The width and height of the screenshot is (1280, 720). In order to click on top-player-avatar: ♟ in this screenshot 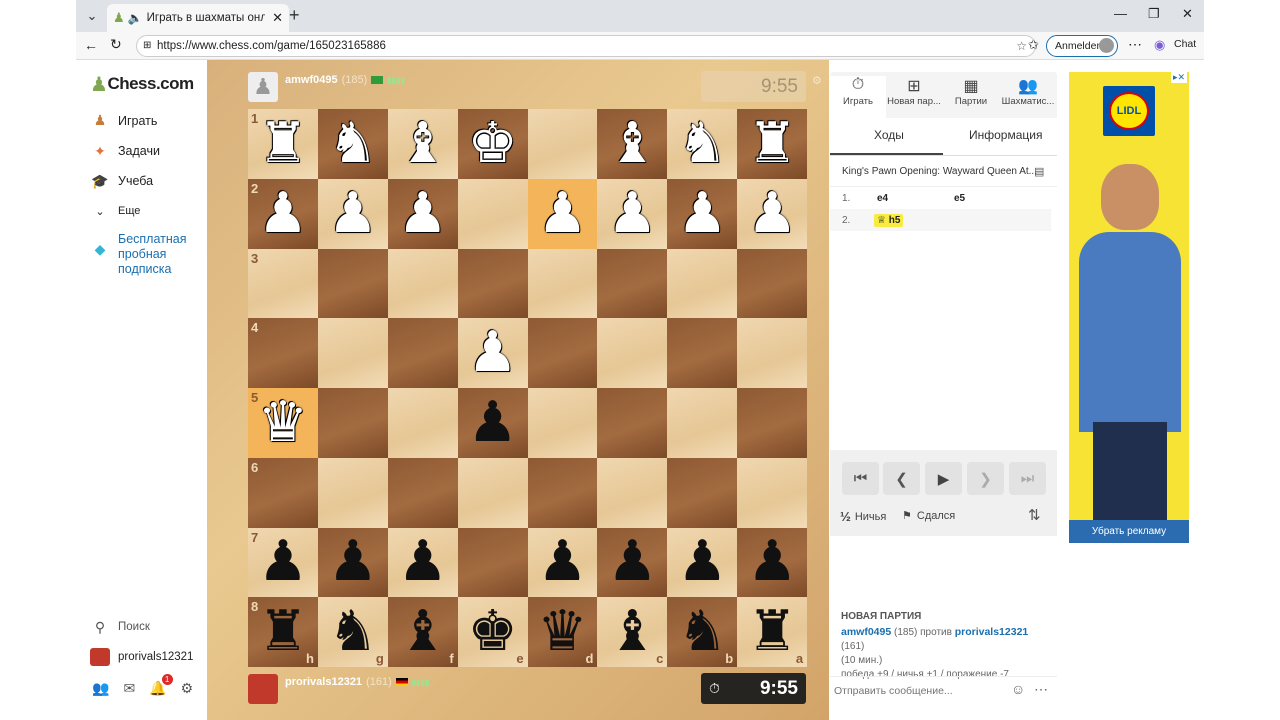, I will do `click(263, 87)`.